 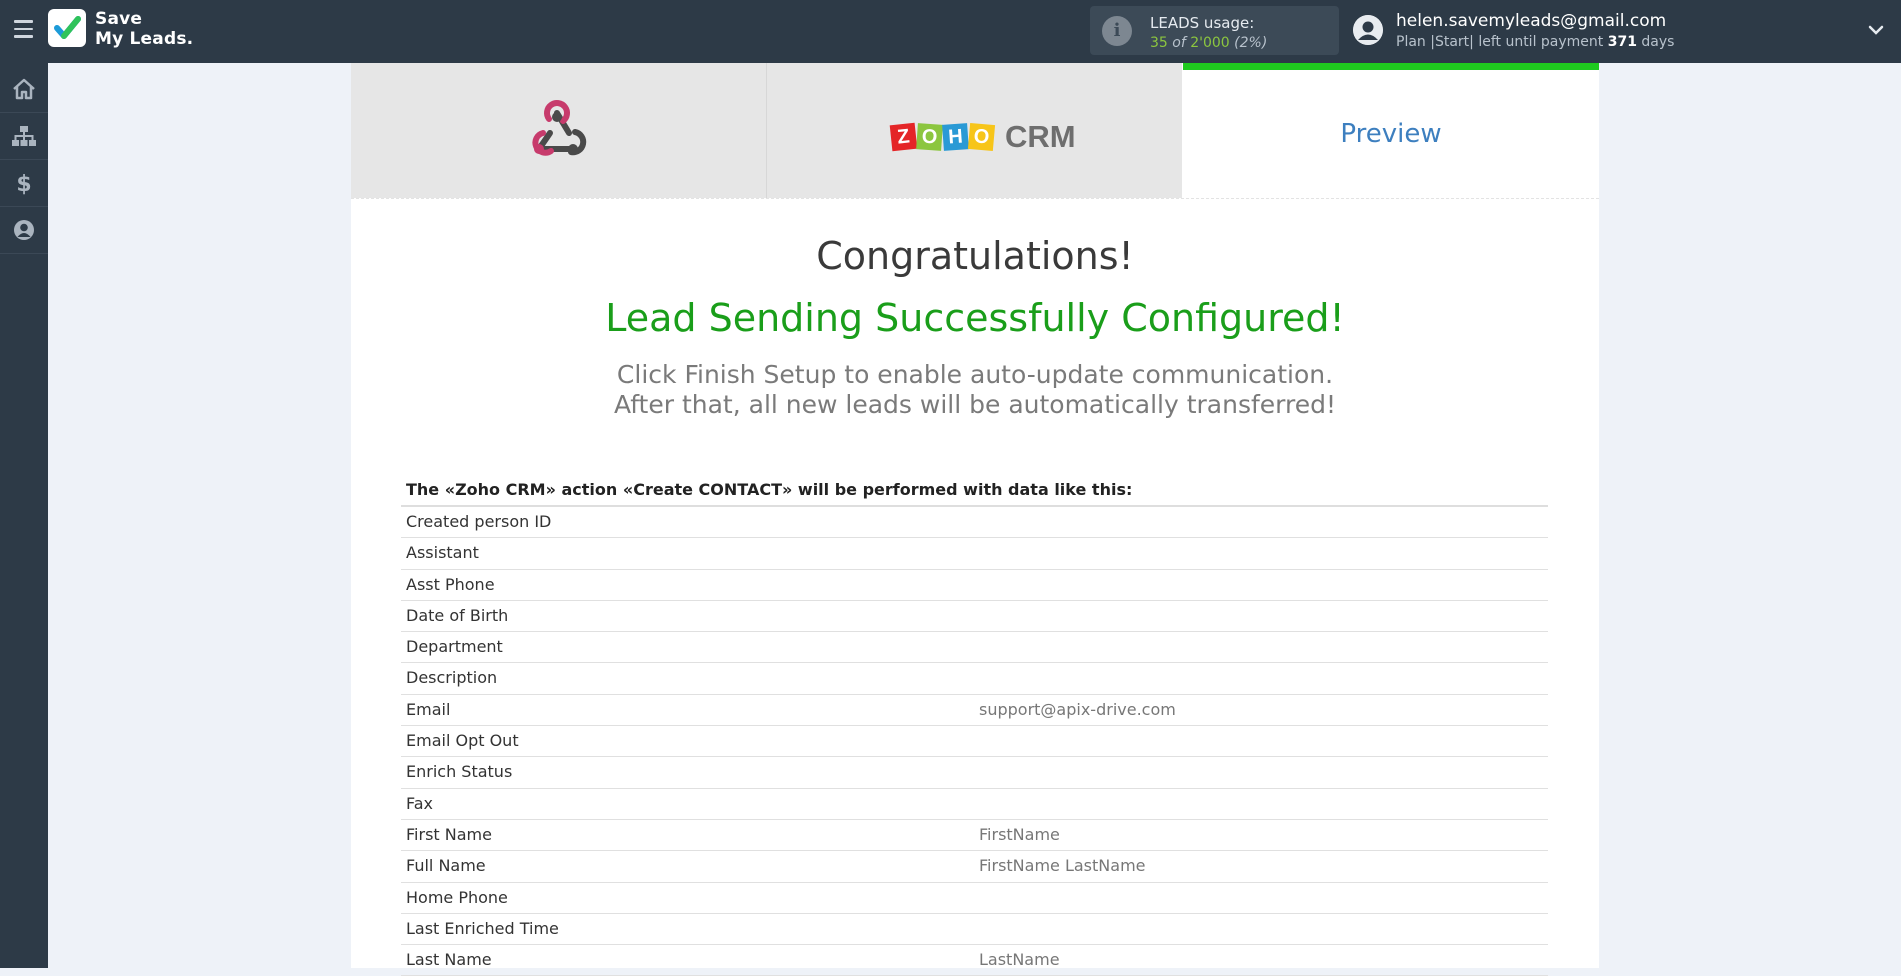 I want to click on sidebar-item-connections, so click(x=24, y=136).